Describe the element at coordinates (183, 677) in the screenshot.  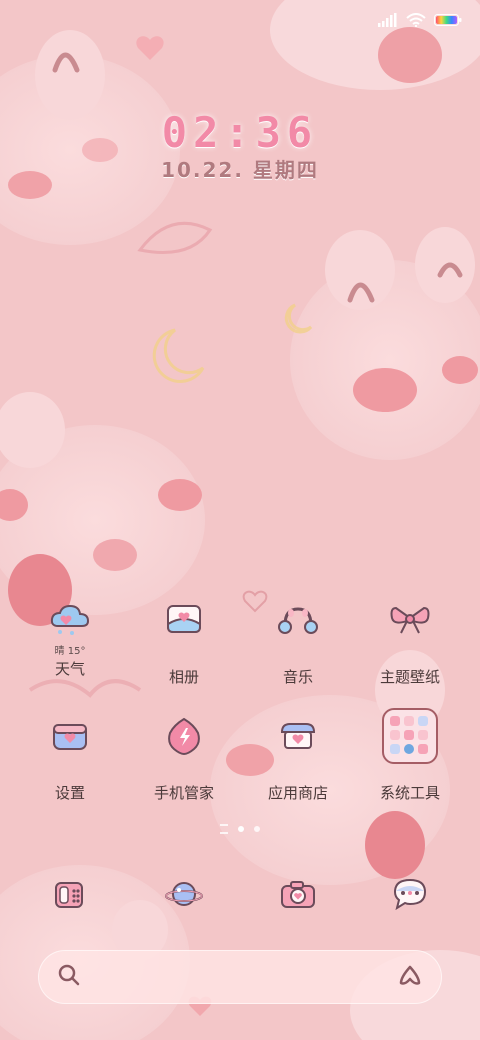
I see `app-label: 相册` at that location.